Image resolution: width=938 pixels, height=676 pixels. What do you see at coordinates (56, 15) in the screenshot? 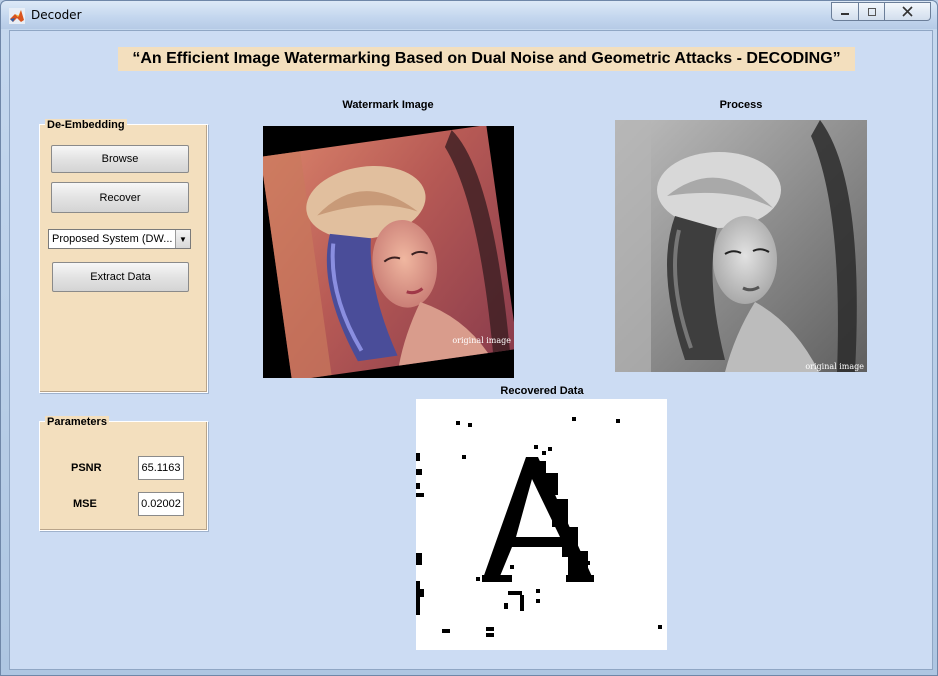
I see `window-title: Decoder` at bounding box center [56, 15].